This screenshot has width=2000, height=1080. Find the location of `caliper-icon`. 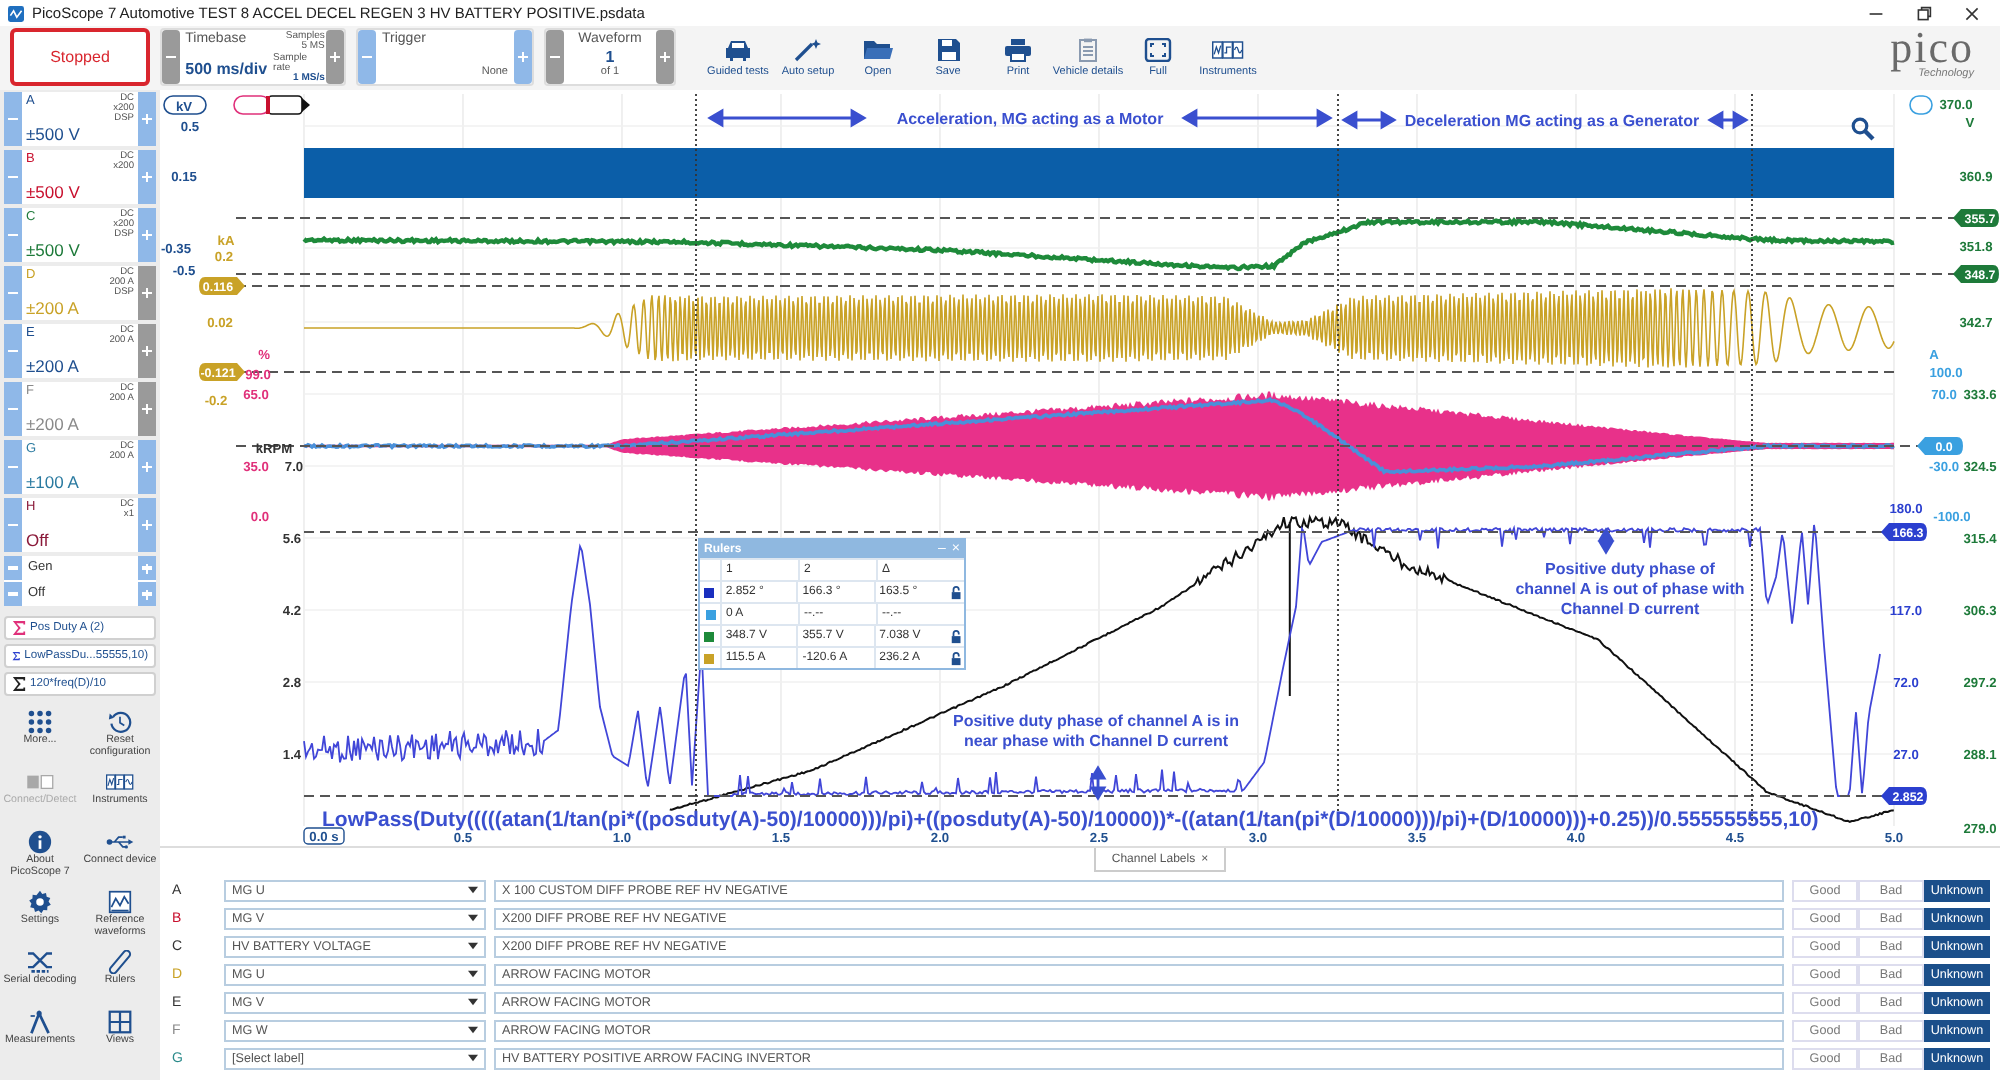

caliper-icon is located at coordinates (40, 1022).